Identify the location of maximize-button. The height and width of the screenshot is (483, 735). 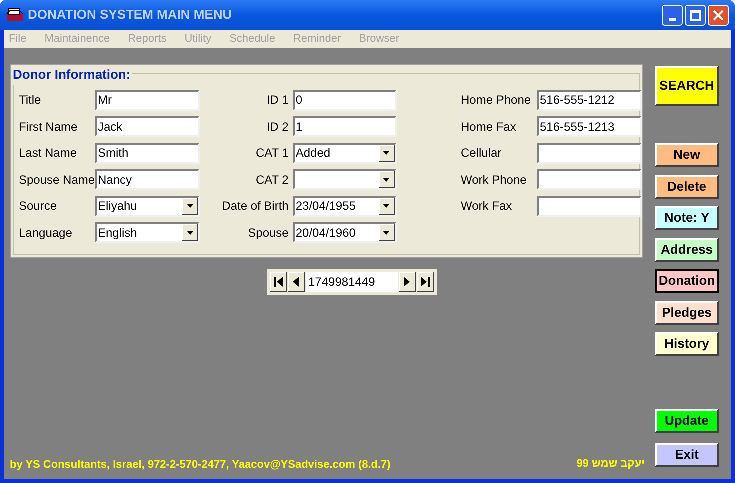
(695, 15).